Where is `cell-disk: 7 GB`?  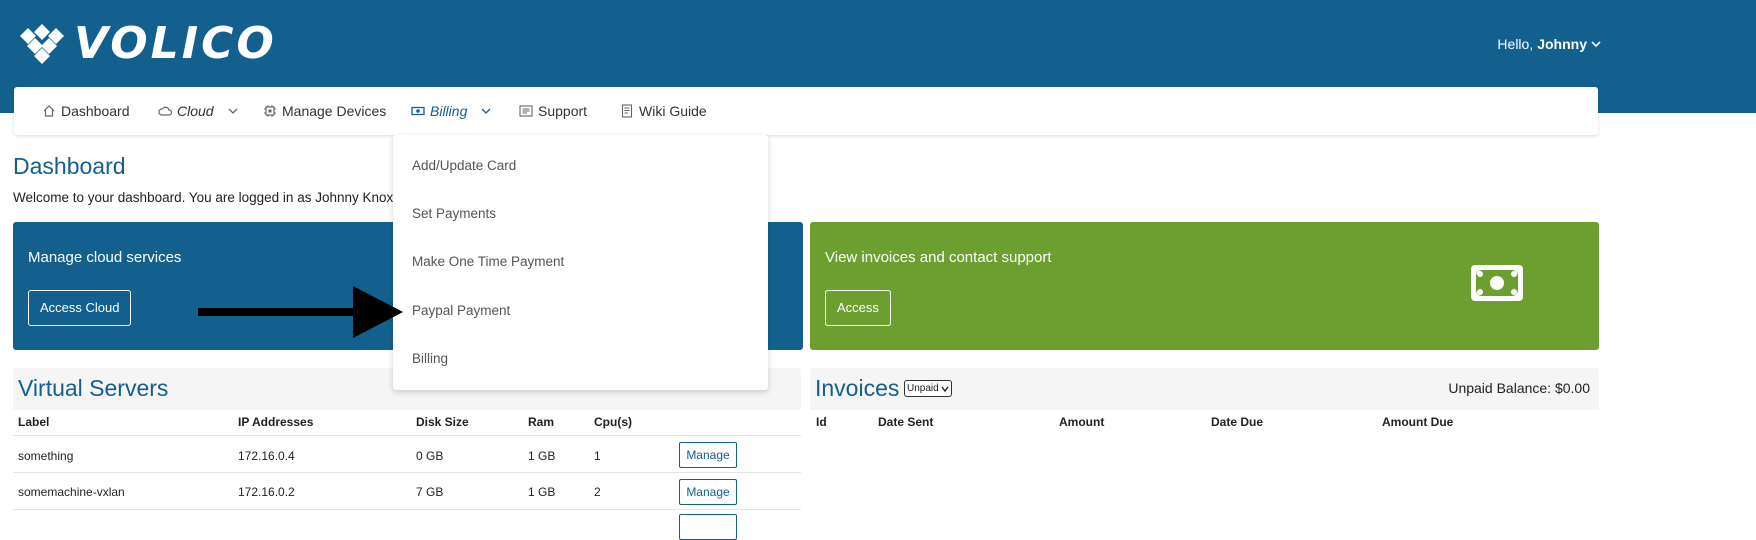
cell-disk: 7 GB is located at coordinates (430, 492).